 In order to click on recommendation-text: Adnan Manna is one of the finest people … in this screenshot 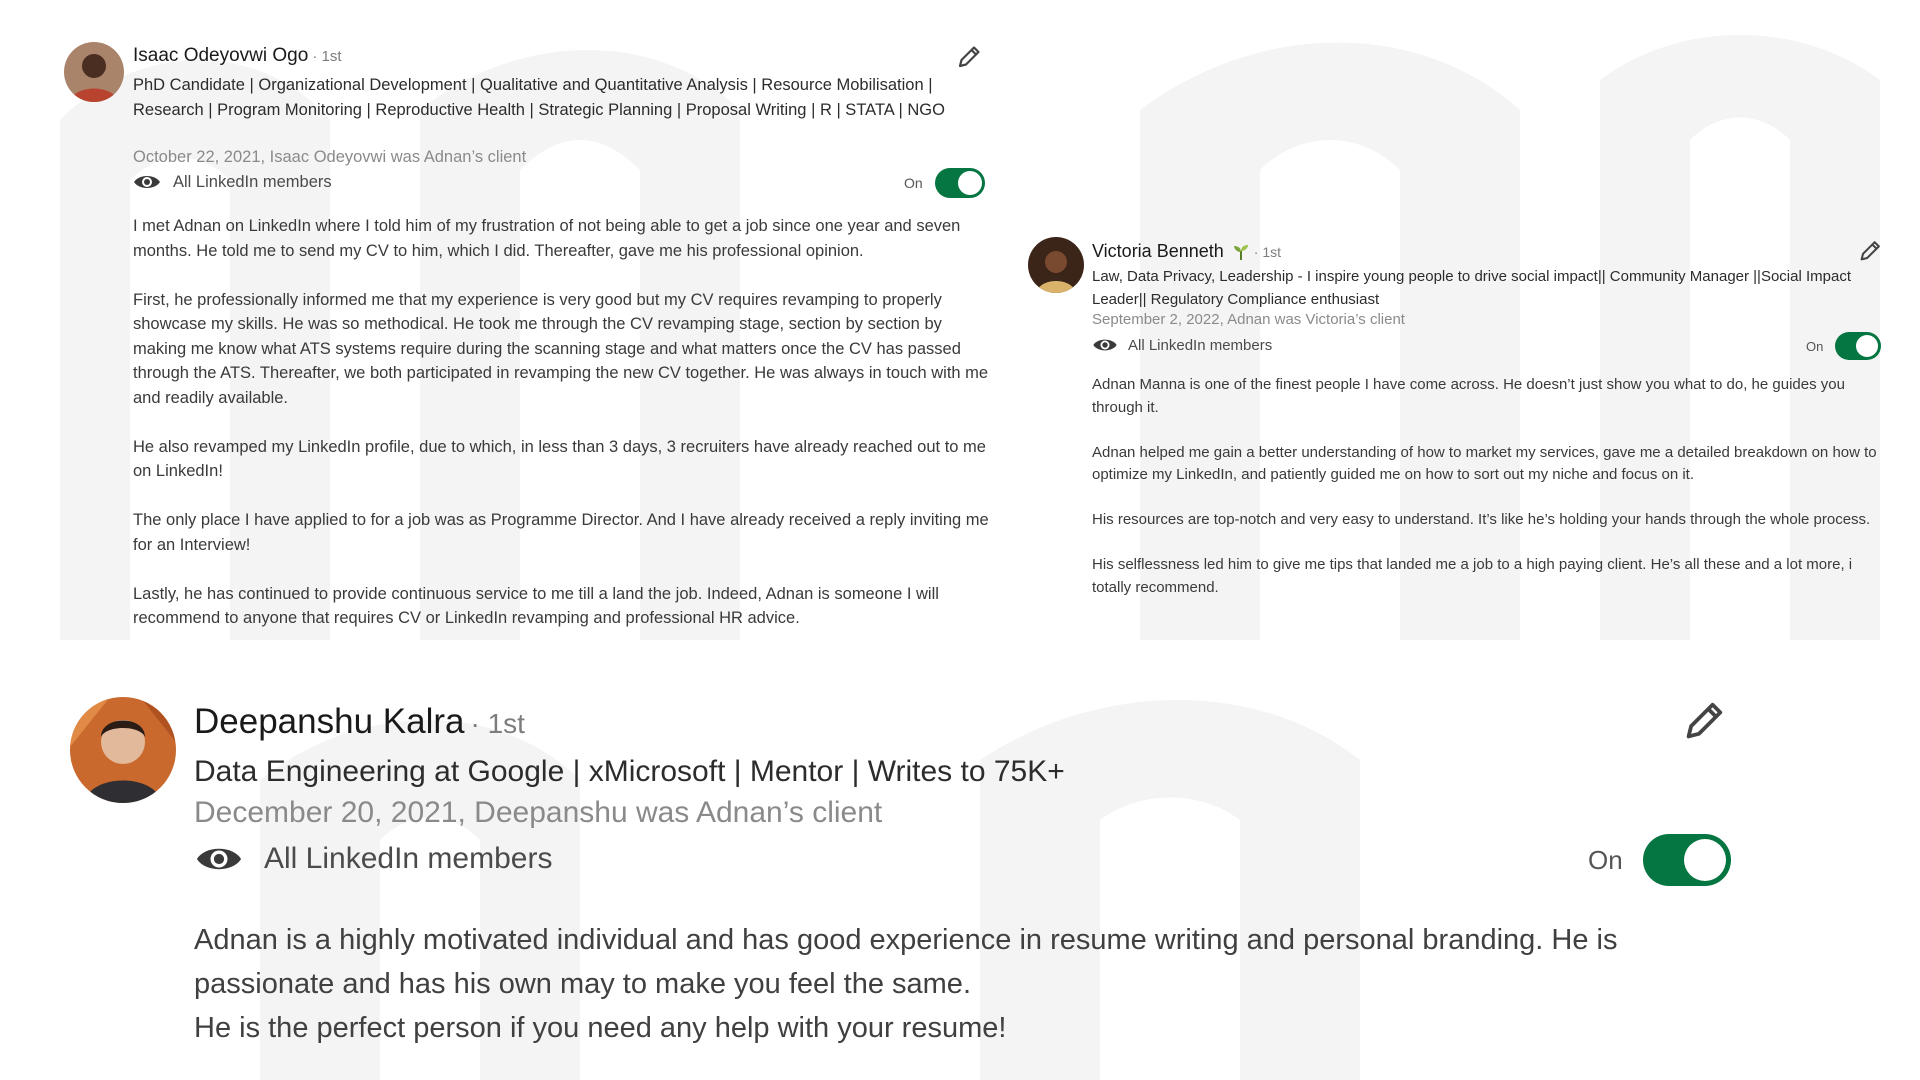, I will do `click(1492, 498)`.